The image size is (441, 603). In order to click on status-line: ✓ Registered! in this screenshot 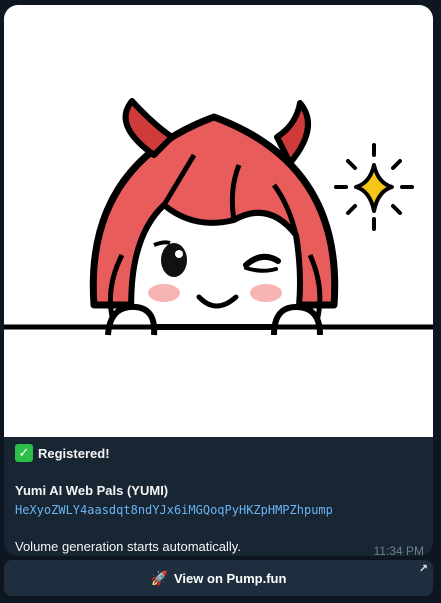, I will do `click(62, 453)`.